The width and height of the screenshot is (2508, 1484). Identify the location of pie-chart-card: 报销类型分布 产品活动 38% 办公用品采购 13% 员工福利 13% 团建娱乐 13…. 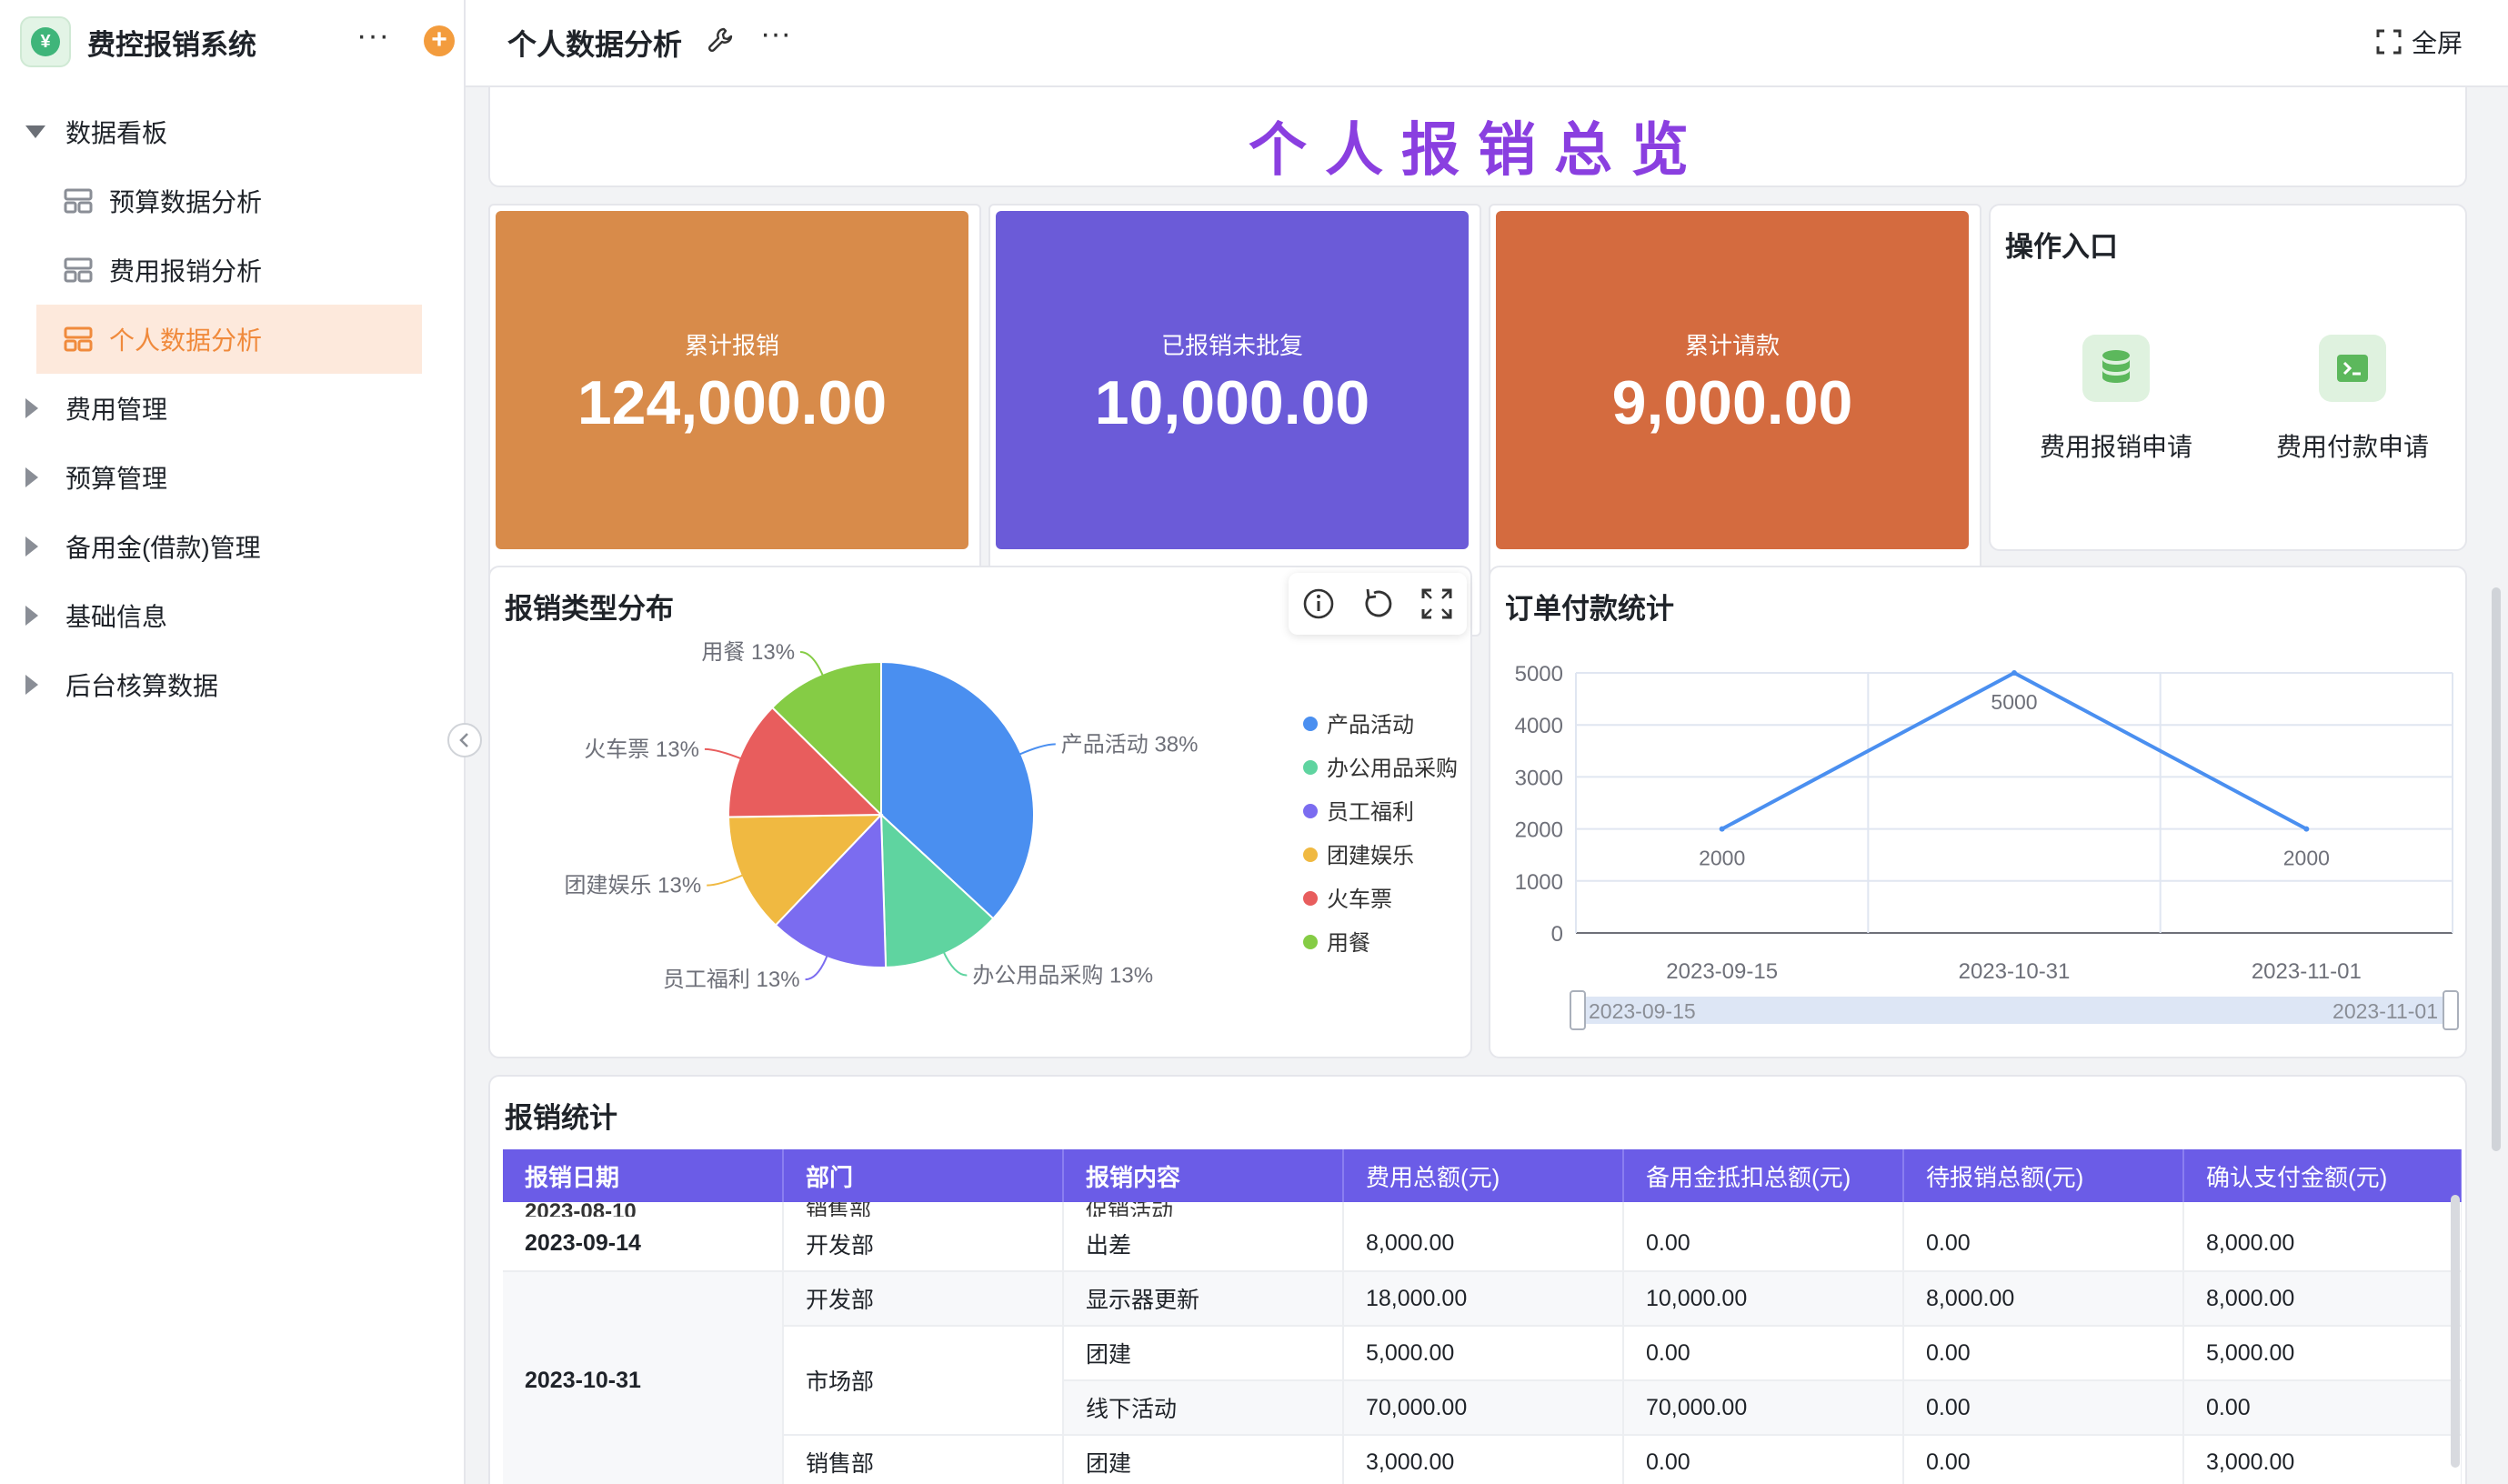
(980, 812).